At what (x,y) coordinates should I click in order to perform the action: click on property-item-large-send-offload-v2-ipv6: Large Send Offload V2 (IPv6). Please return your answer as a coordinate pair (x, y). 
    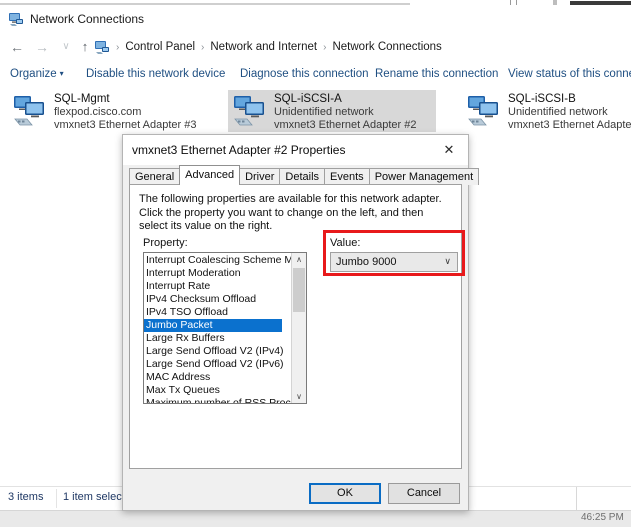
    Looking at the image, I should click on (225, 364).